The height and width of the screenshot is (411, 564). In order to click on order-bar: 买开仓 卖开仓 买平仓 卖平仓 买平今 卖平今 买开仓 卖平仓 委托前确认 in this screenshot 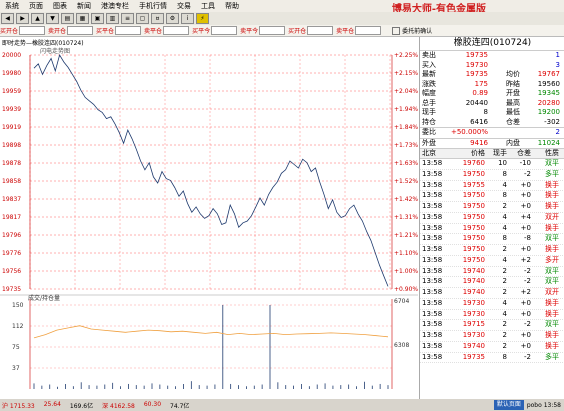, I will do `click(282, 31)`.